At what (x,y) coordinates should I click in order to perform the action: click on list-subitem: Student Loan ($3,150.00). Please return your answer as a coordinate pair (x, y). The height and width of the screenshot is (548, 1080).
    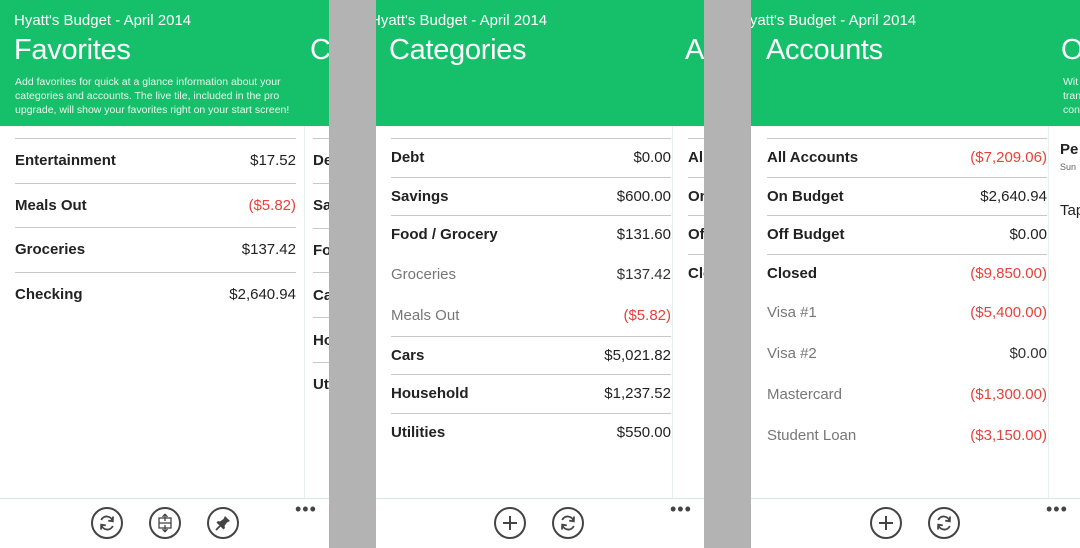
    Looking at the image, I should click on (907, 435).